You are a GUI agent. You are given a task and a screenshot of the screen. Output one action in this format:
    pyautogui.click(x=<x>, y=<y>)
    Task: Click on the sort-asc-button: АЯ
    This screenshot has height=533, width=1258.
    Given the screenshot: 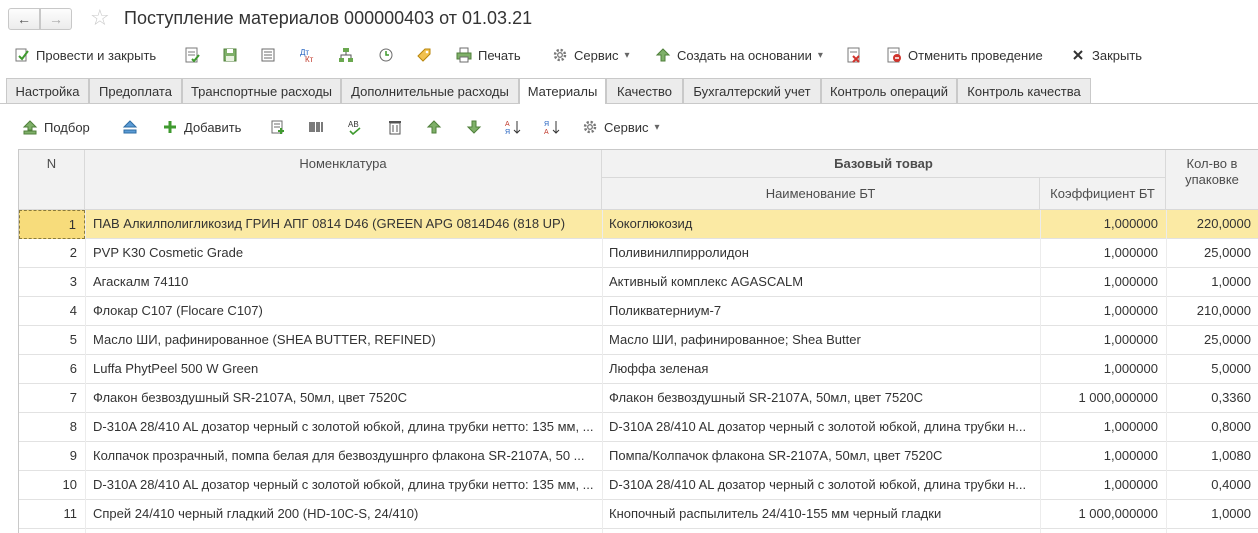 What is the action you would take?
    pyautogui.click(x=513, y=127)
    